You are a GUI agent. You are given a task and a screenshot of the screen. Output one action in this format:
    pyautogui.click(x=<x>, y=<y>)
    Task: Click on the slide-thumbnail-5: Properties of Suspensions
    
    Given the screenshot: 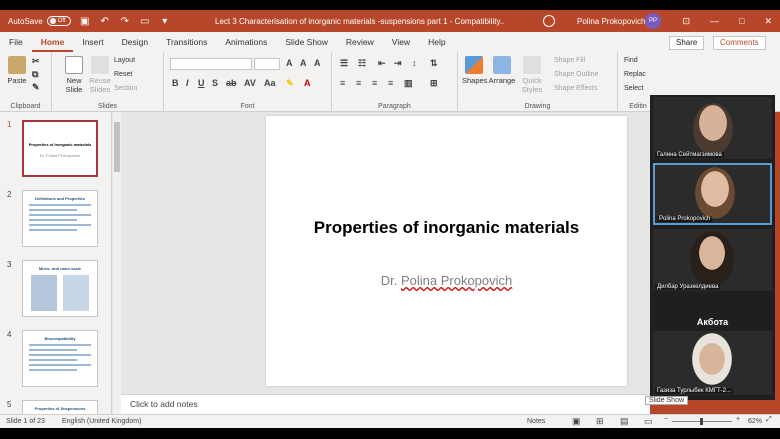 What is the action you would take?
    pyautogui.click(x=60, y=407)
    